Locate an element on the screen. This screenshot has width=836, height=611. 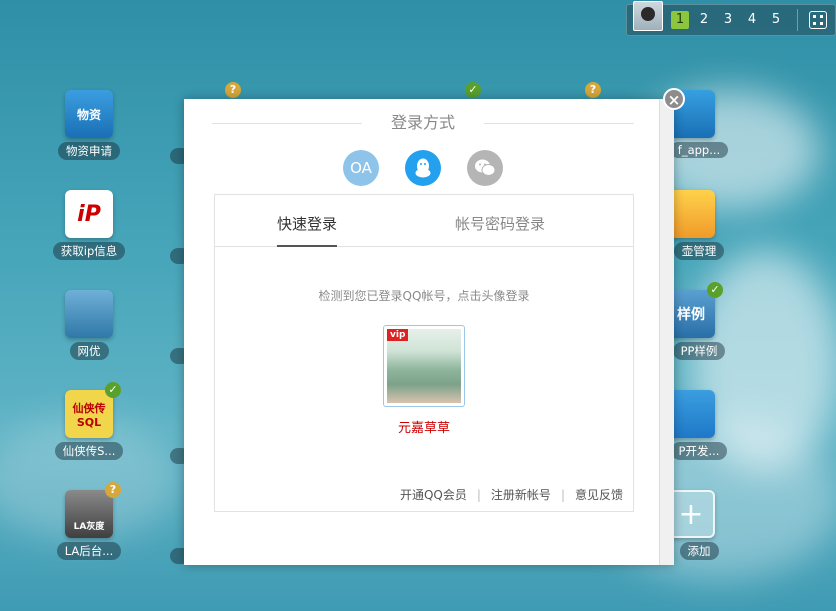
register-account-link: 注册新帐号 is located at coordinates (521, 494).